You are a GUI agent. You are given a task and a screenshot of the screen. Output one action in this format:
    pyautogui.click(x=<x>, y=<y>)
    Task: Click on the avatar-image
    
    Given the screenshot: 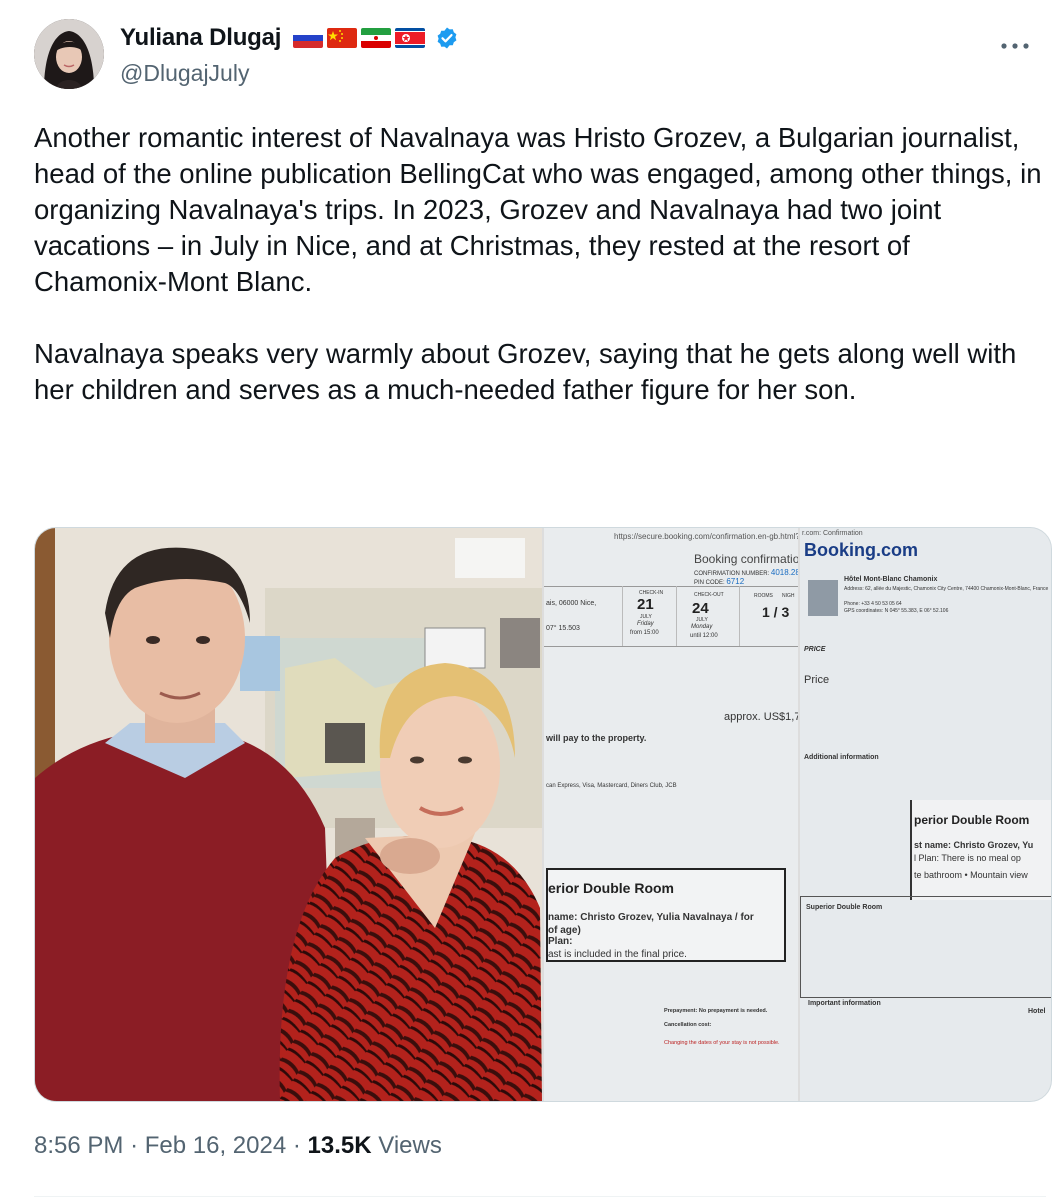 What is the action you would take?
    pyautogui.click(x=69, y=54)
    